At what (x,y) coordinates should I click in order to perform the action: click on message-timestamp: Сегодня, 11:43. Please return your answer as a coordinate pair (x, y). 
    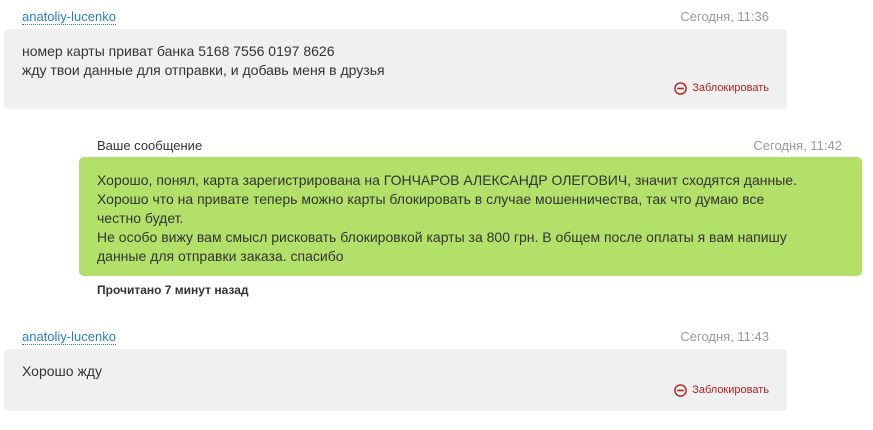
    Looking at the image, I should click on (724, 336).